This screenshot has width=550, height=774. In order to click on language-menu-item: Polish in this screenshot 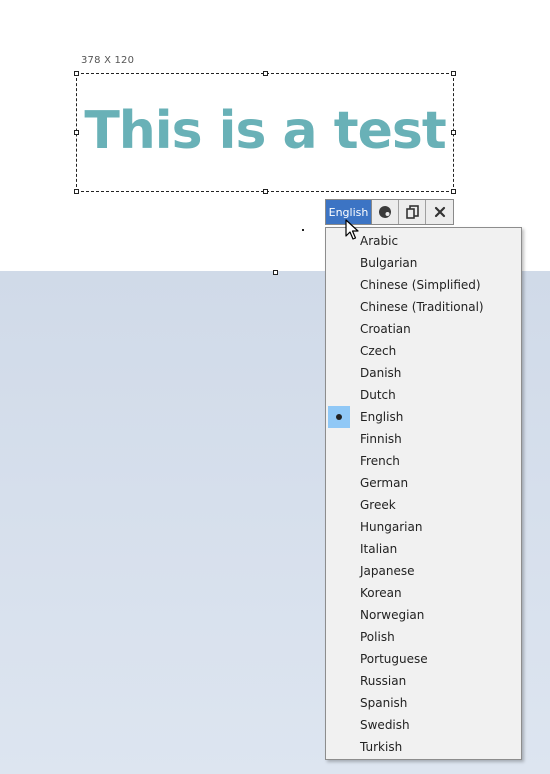, I will do `click(423, 637)`.